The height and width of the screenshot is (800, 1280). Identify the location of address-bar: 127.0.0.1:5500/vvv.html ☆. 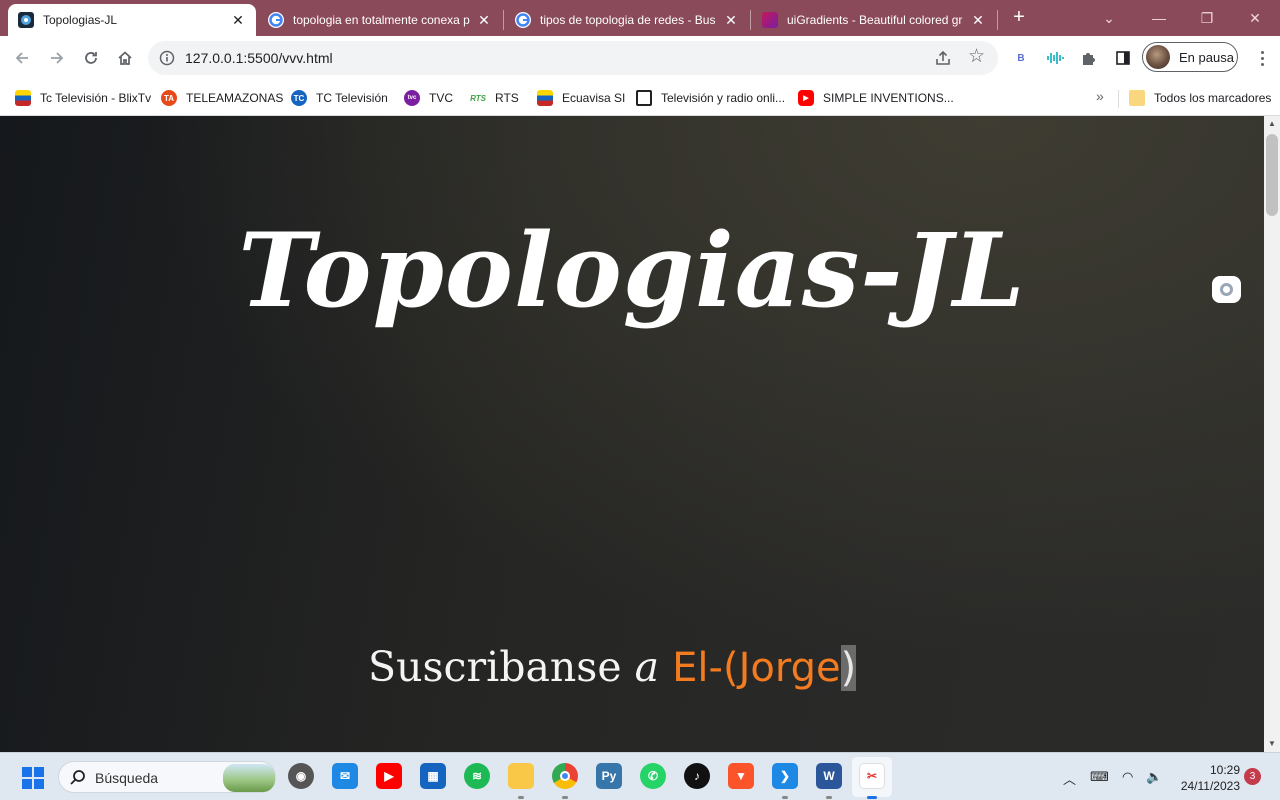
(573, 58).